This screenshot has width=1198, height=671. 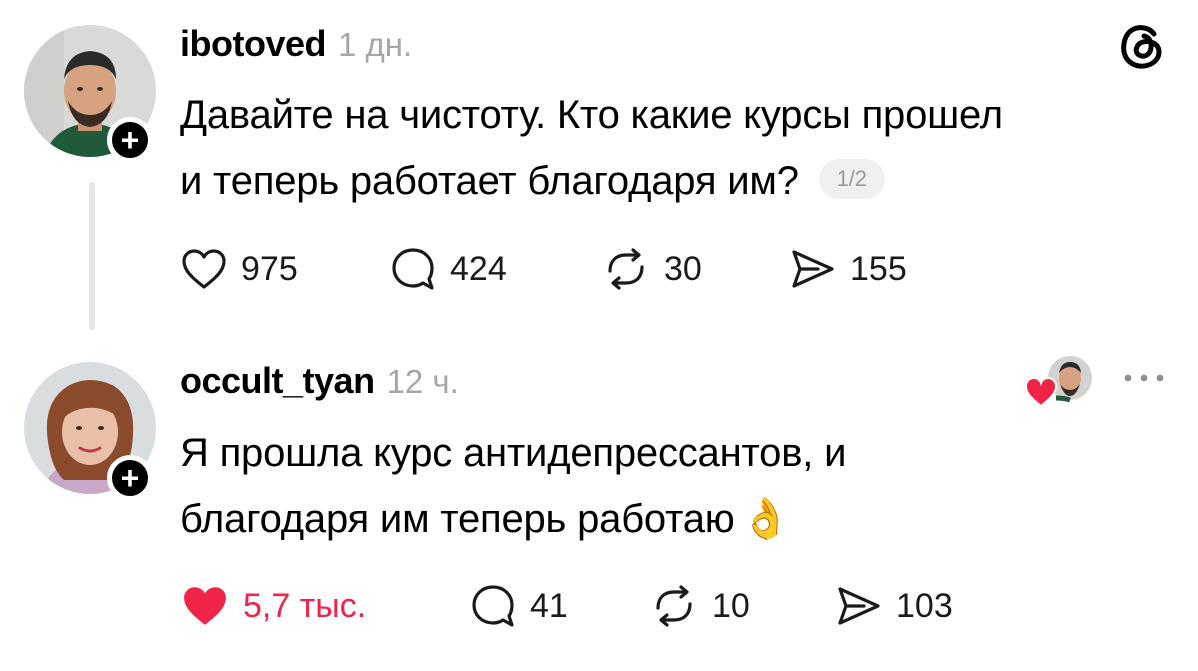 What do you see at coordinates (652, 269) in the screenshot?
I see `repost-button: 30` at bounding box center [652, 269].